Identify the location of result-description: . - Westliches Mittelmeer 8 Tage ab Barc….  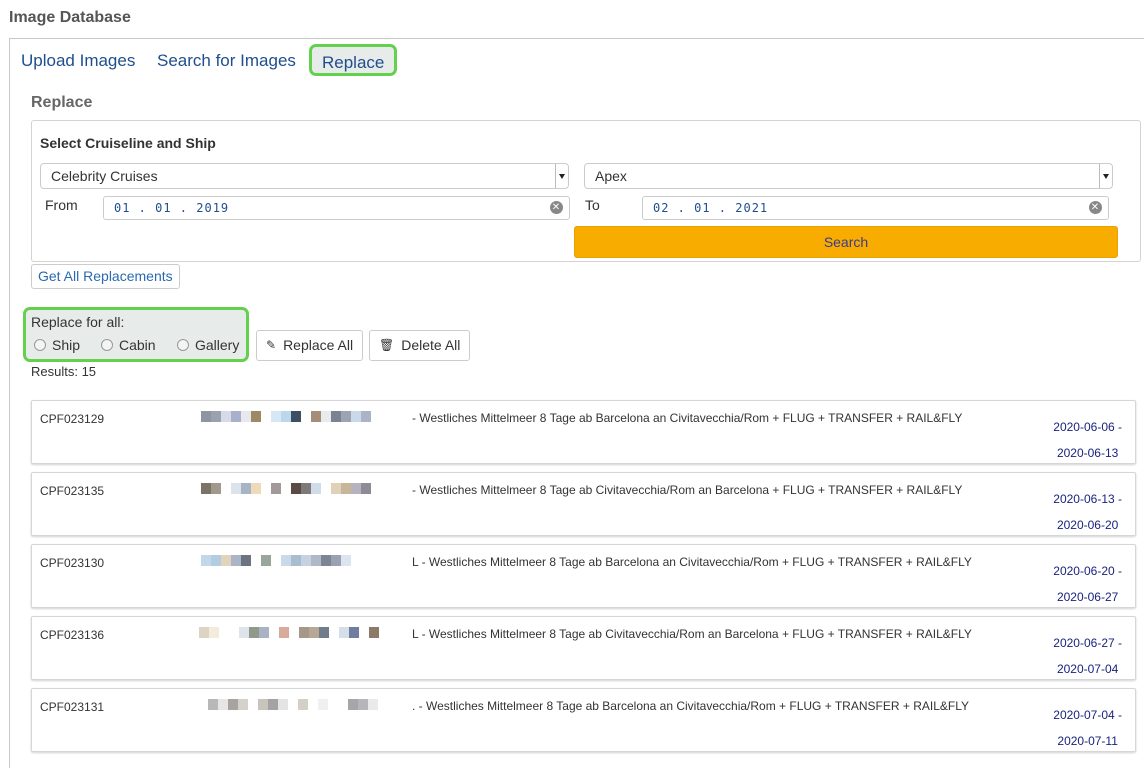
(690, 706).